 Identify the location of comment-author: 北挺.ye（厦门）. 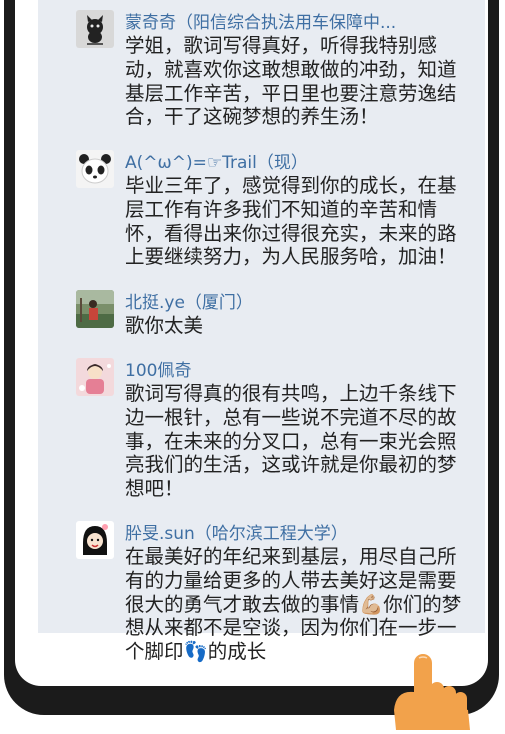
(189, 300).